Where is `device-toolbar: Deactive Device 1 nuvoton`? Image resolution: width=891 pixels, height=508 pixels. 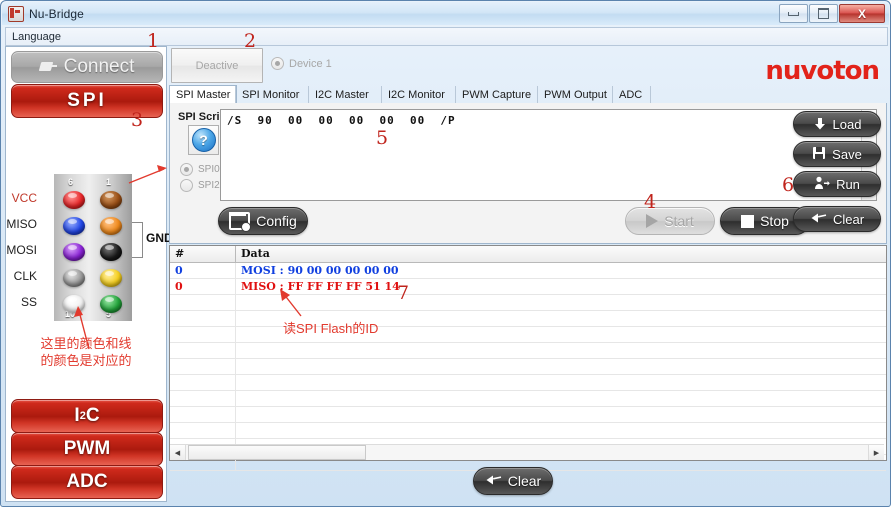 device-toolbar: Deactive Device 1 nuvoton is located at coordinates (527, 66).